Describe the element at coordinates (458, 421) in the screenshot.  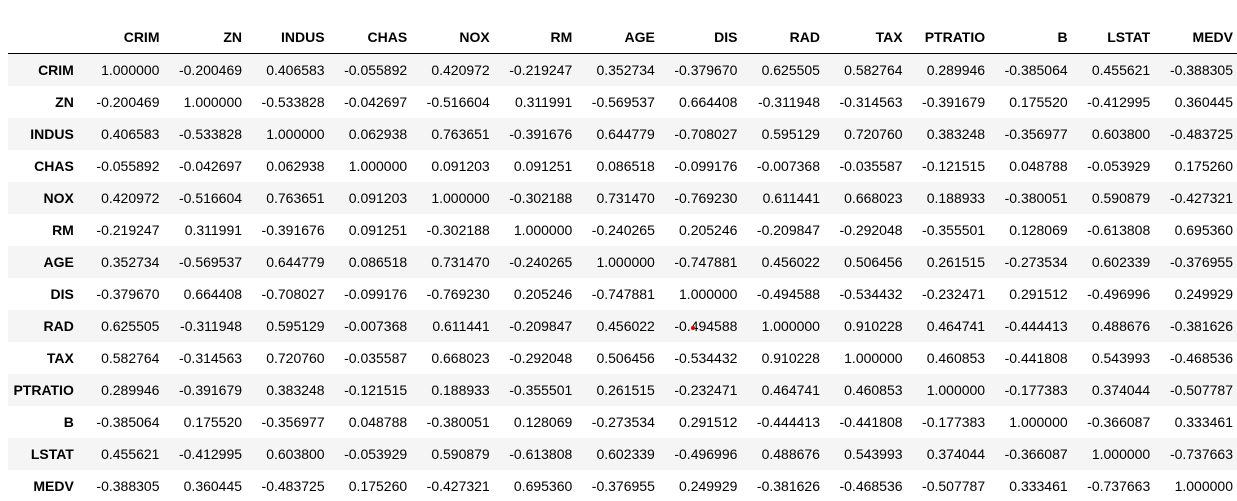
I see `table-cell: -0.380051` at that location.